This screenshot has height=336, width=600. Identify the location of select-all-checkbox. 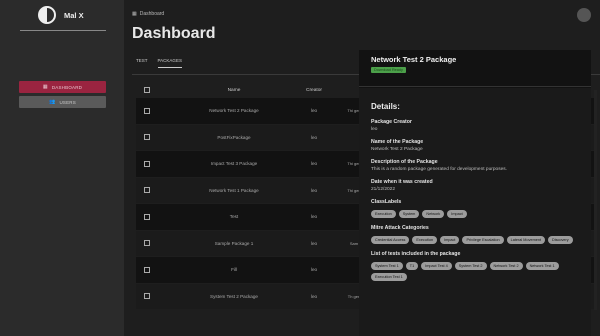
(147, 90).